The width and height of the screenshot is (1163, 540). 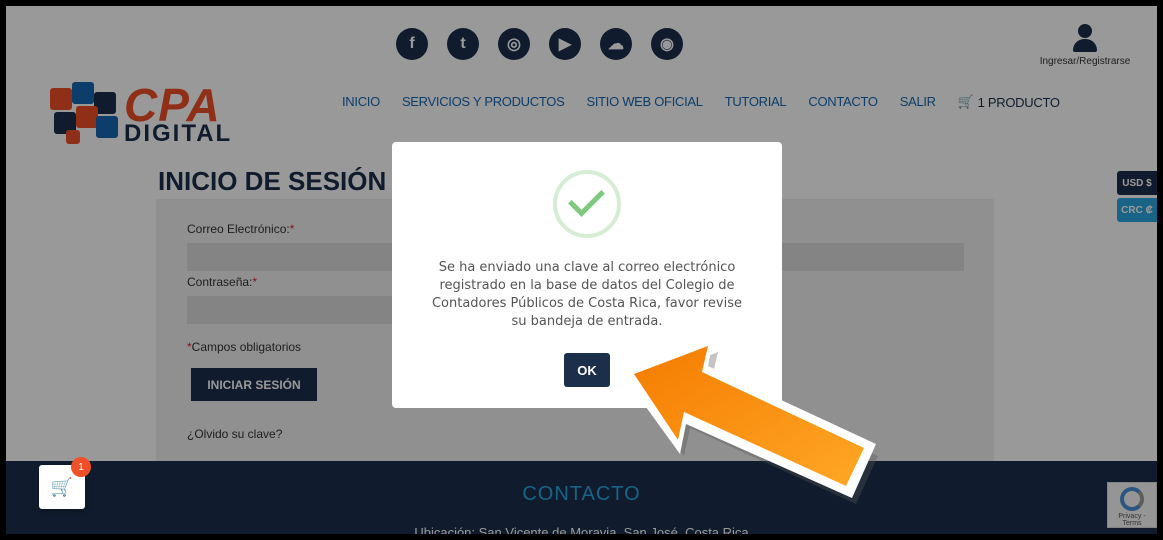 What do you see at coordinates (81, 467) in the screenshot?
I see `cart-count-badge: 1` at bounding box center [81, 467].